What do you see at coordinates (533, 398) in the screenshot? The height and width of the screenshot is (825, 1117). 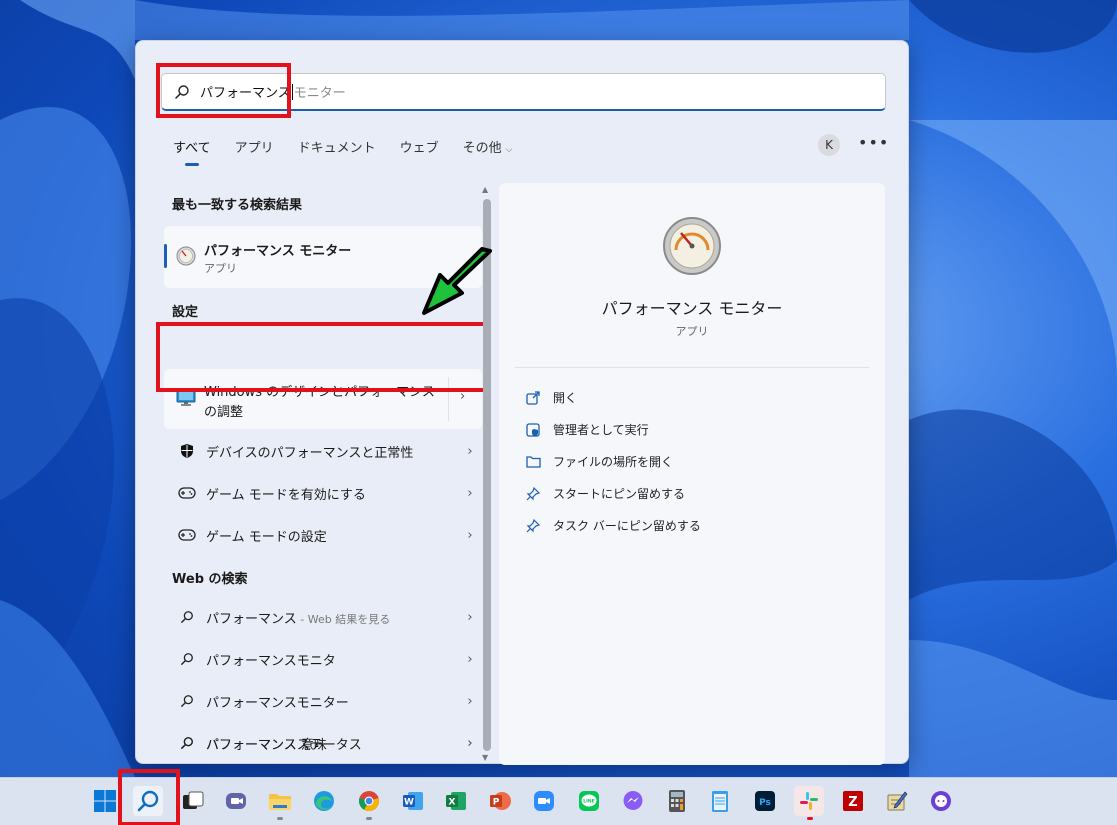 I see `open-external-icon` at bounding box center [533, 398].